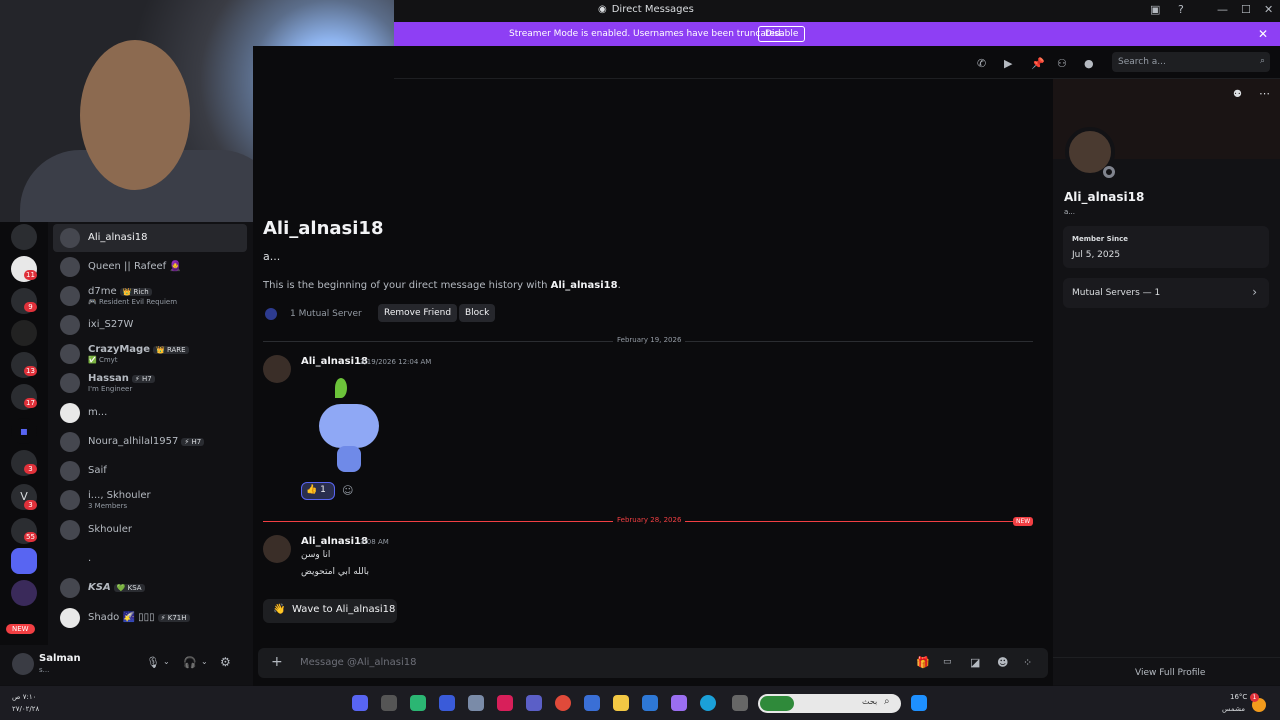 The image size is (1280, 720). I want to click on microphone-icon: 🎙, so click(153, 662).